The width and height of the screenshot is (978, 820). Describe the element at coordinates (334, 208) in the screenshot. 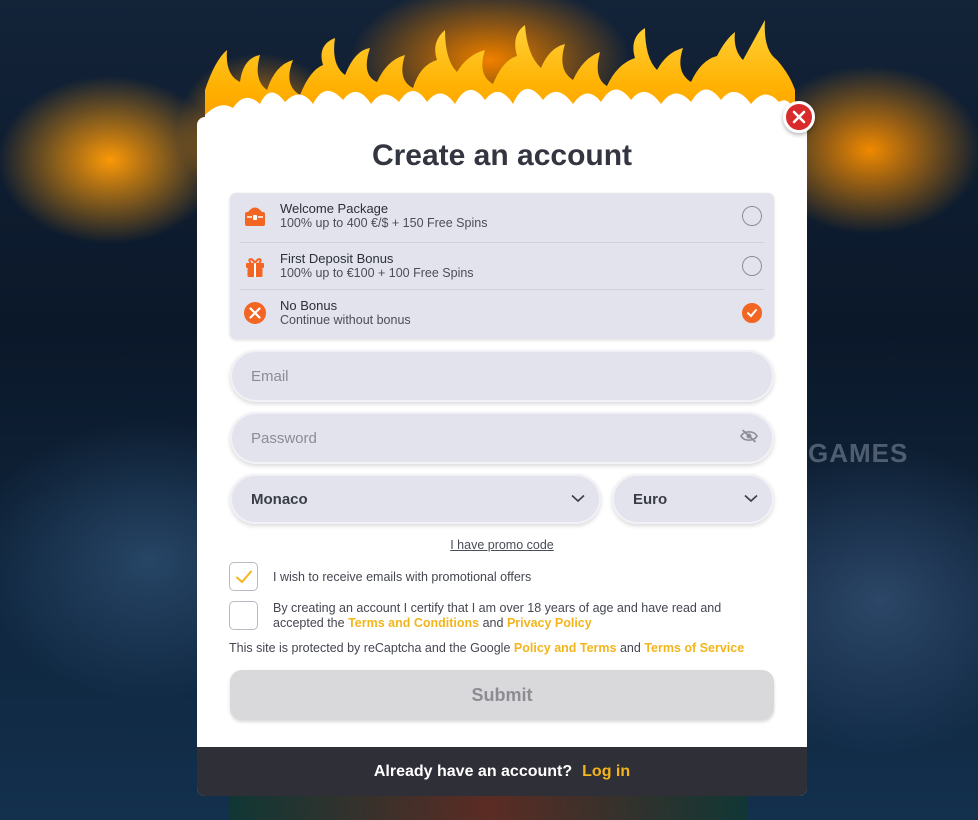

I see `bonus-name: Welcome Package` at that location.